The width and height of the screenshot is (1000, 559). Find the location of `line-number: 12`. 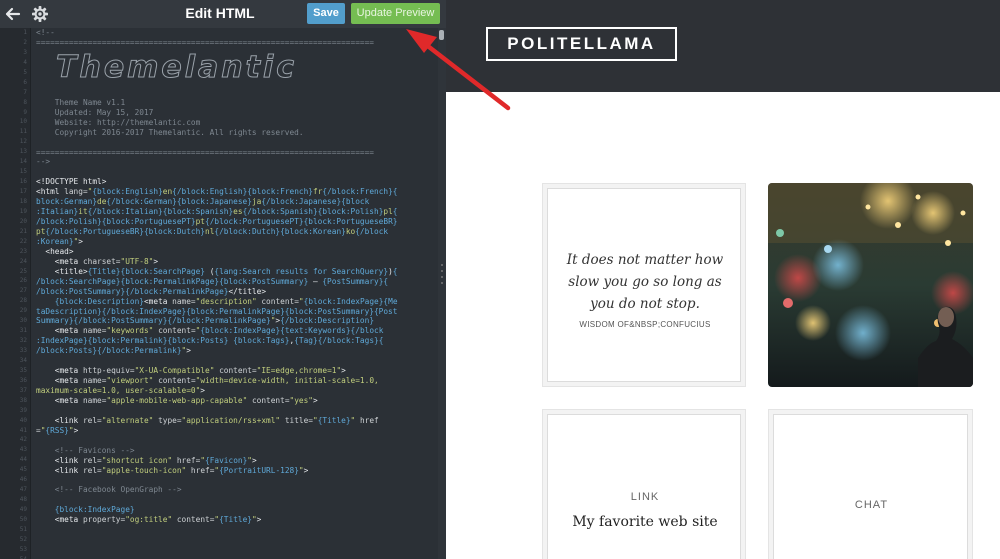

line-number: 12 is located at coordinates (23, 142).